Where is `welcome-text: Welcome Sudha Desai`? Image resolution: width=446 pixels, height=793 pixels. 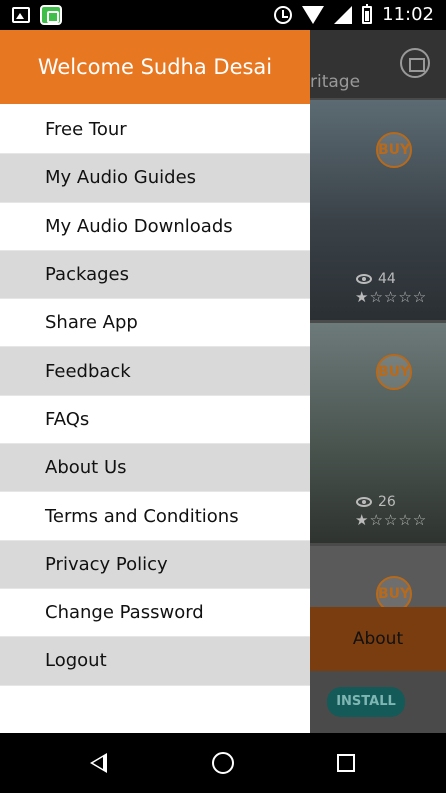 welcome-text: Welcome Sudha Desai is located at coordinates (155, 67).